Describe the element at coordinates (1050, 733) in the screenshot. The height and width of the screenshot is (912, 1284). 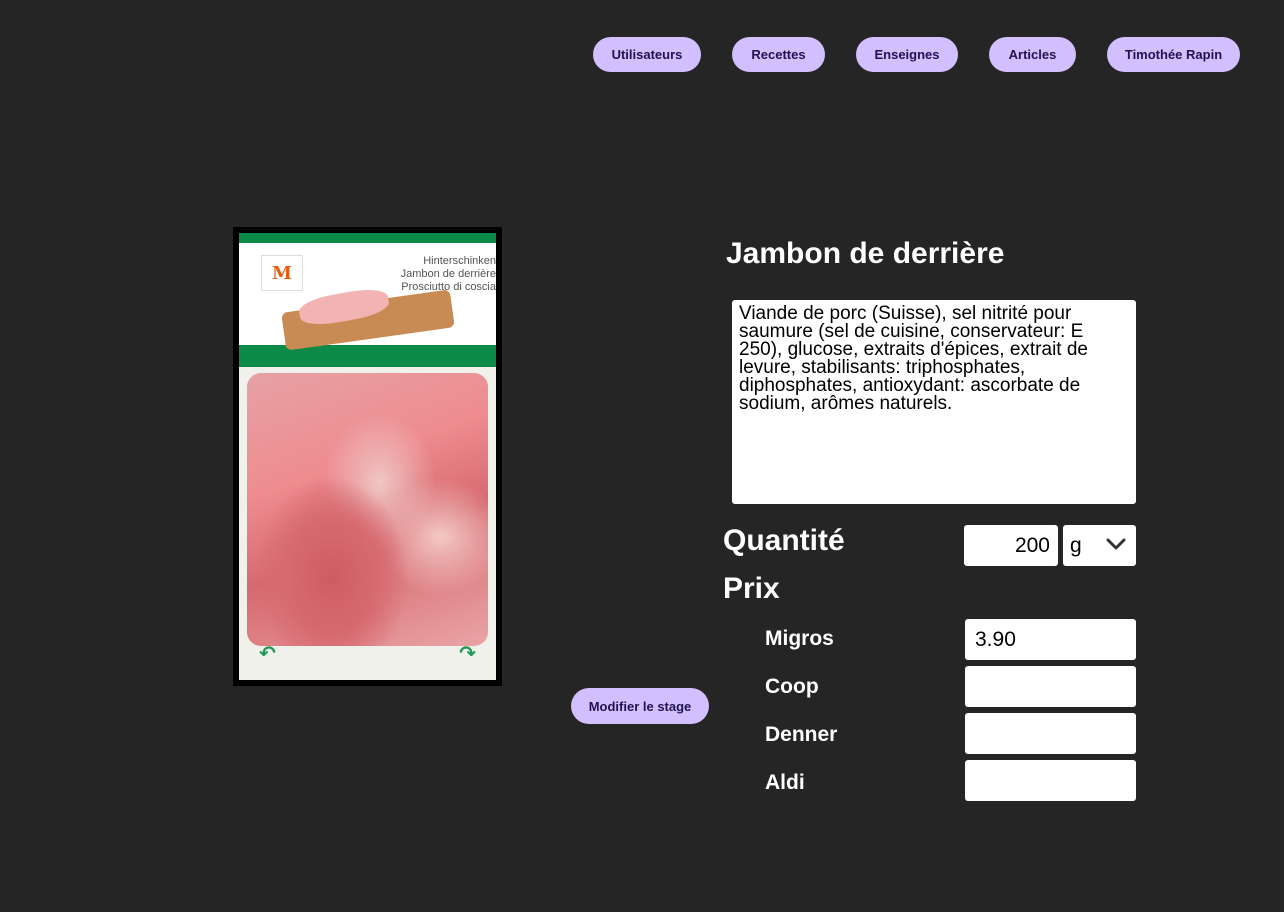
I see `price-input-denner` at that location.